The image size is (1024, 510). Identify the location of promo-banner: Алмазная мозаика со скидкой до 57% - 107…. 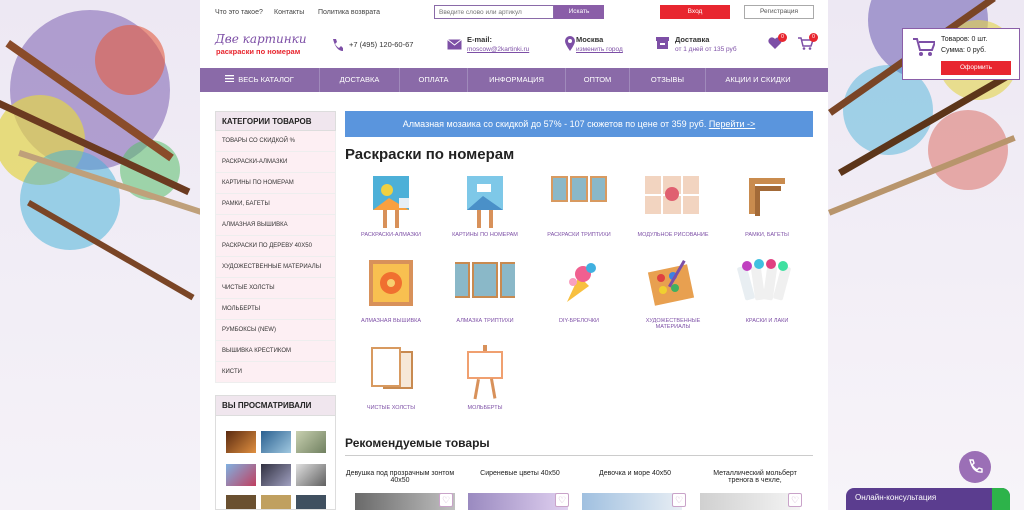
(579, 124).